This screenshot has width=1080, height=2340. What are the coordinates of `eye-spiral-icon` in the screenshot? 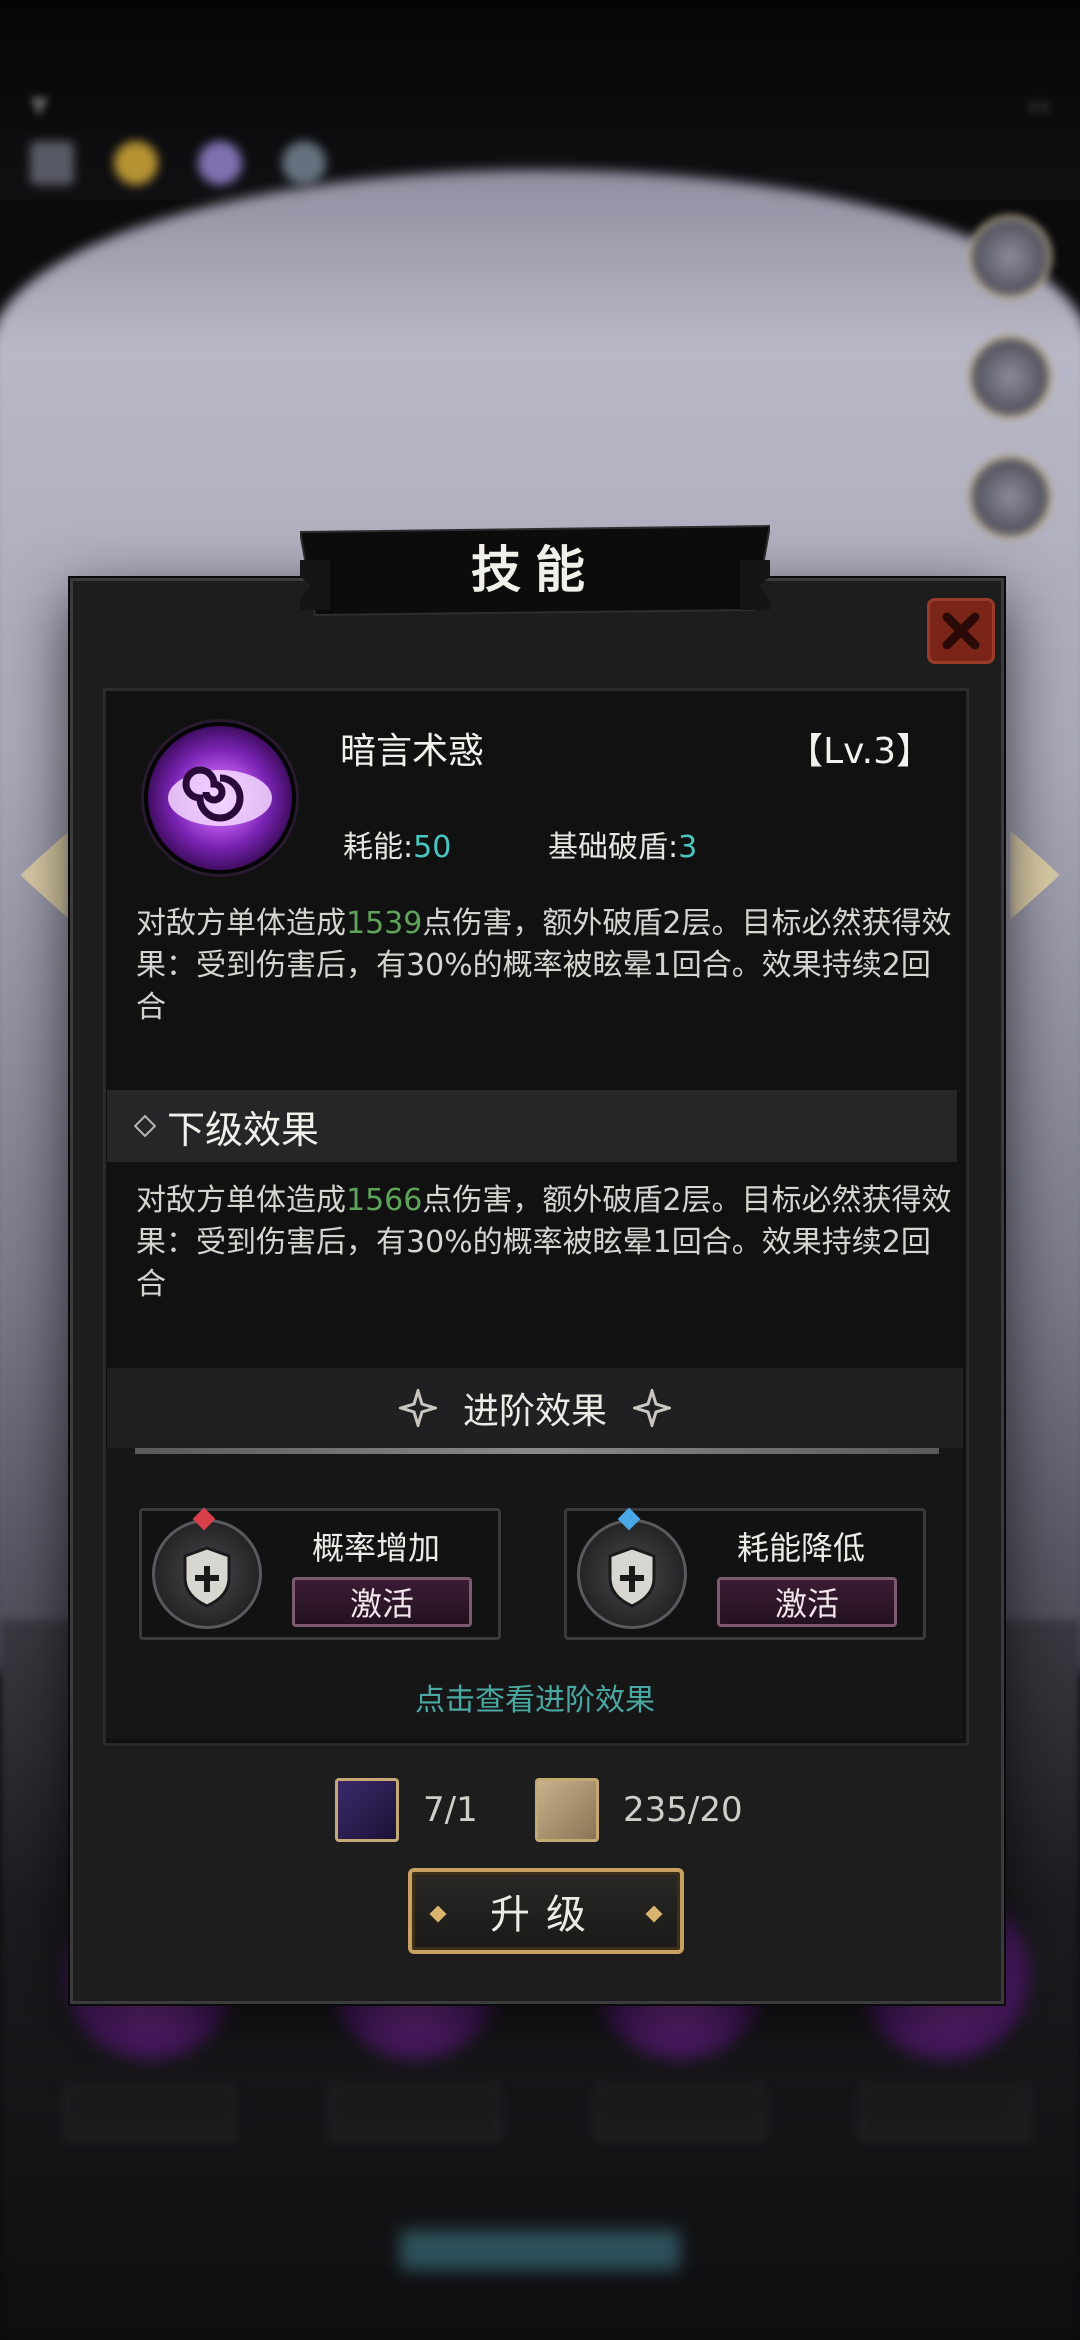 It's located at (220, 796).